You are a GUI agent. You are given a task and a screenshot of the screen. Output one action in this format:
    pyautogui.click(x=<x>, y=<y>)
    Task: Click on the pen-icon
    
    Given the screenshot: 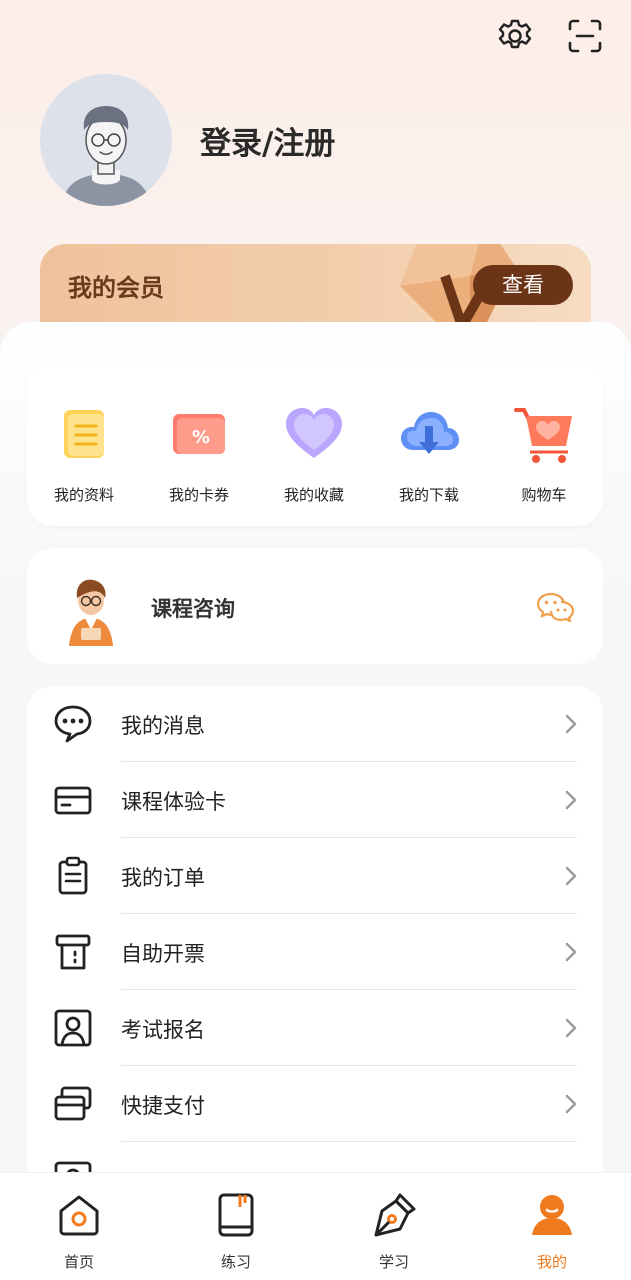 What is the action you would take?
    pyautogui.click(x=395, y=1215)
    